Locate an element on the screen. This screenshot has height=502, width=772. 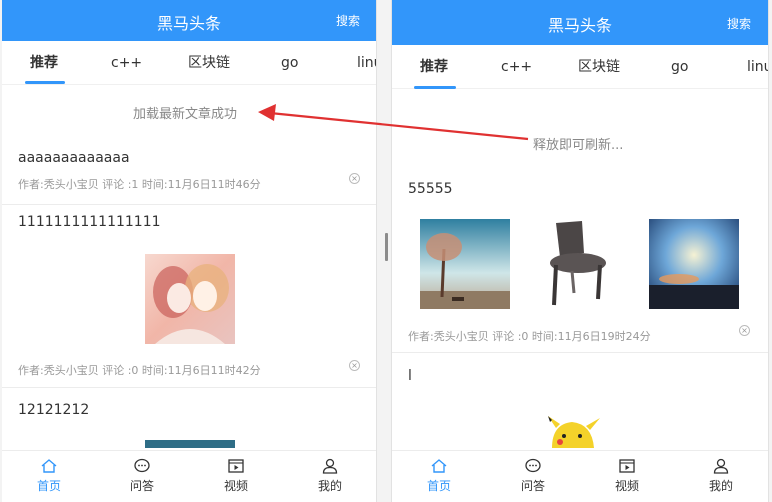
split-divider is located at coordinates (384, 251).